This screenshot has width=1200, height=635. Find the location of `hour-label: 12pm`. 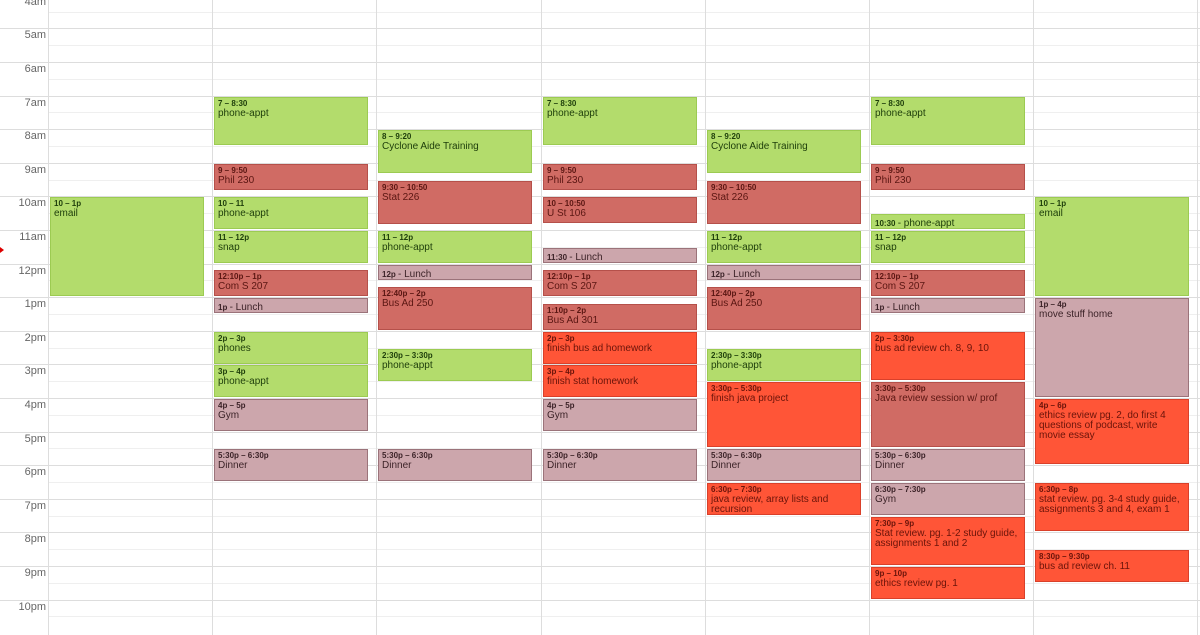

hour-label: 12pm is located at coordinates (32, 271).